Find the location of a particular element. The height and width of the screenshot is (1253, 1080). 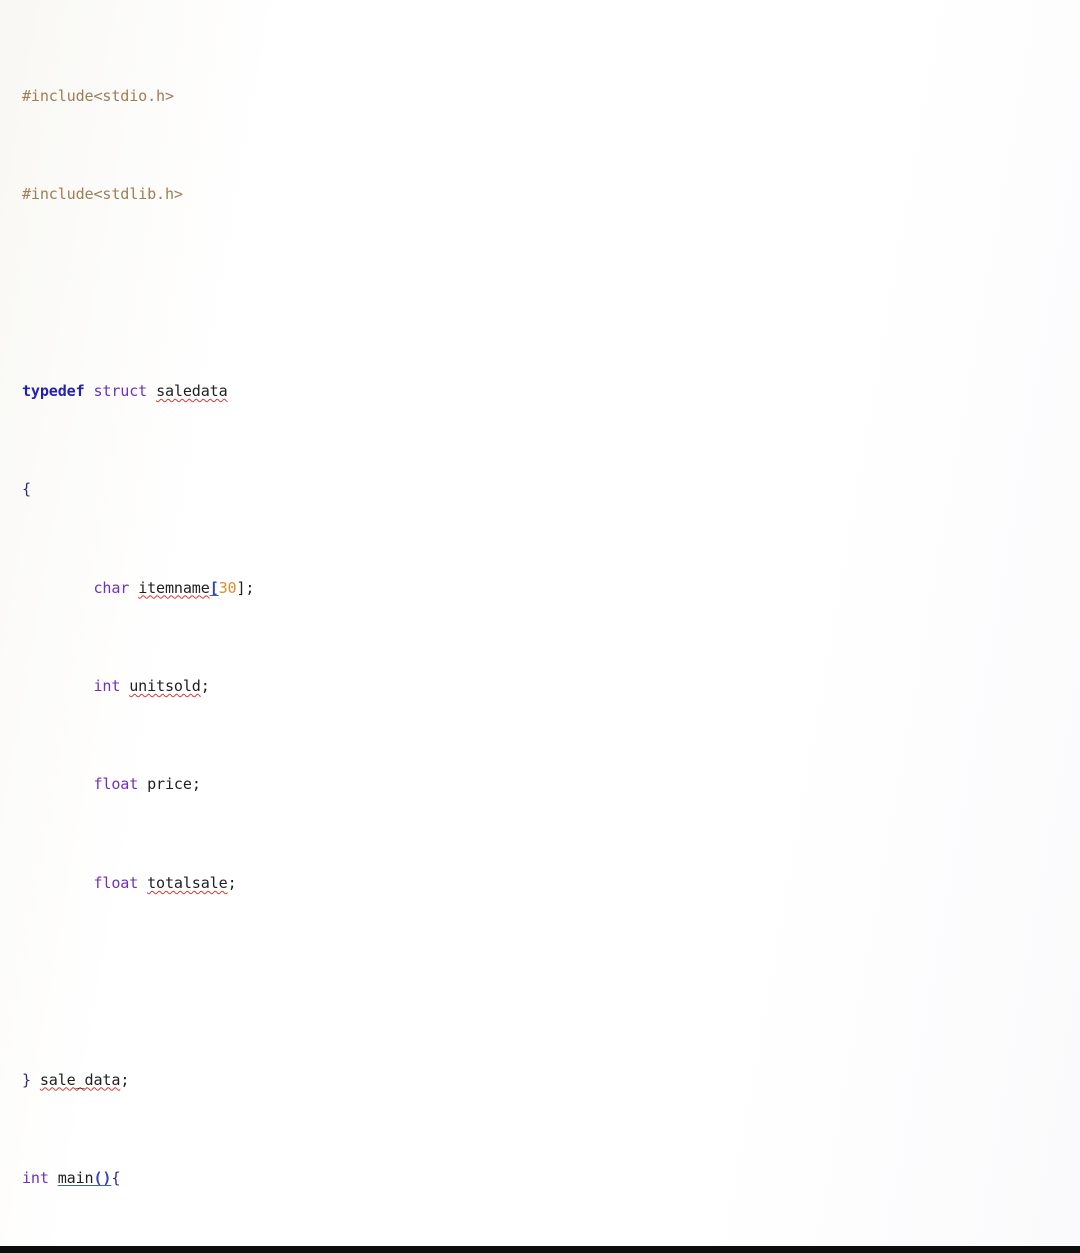

number-30: 30 is located at coordinates (227, 587).